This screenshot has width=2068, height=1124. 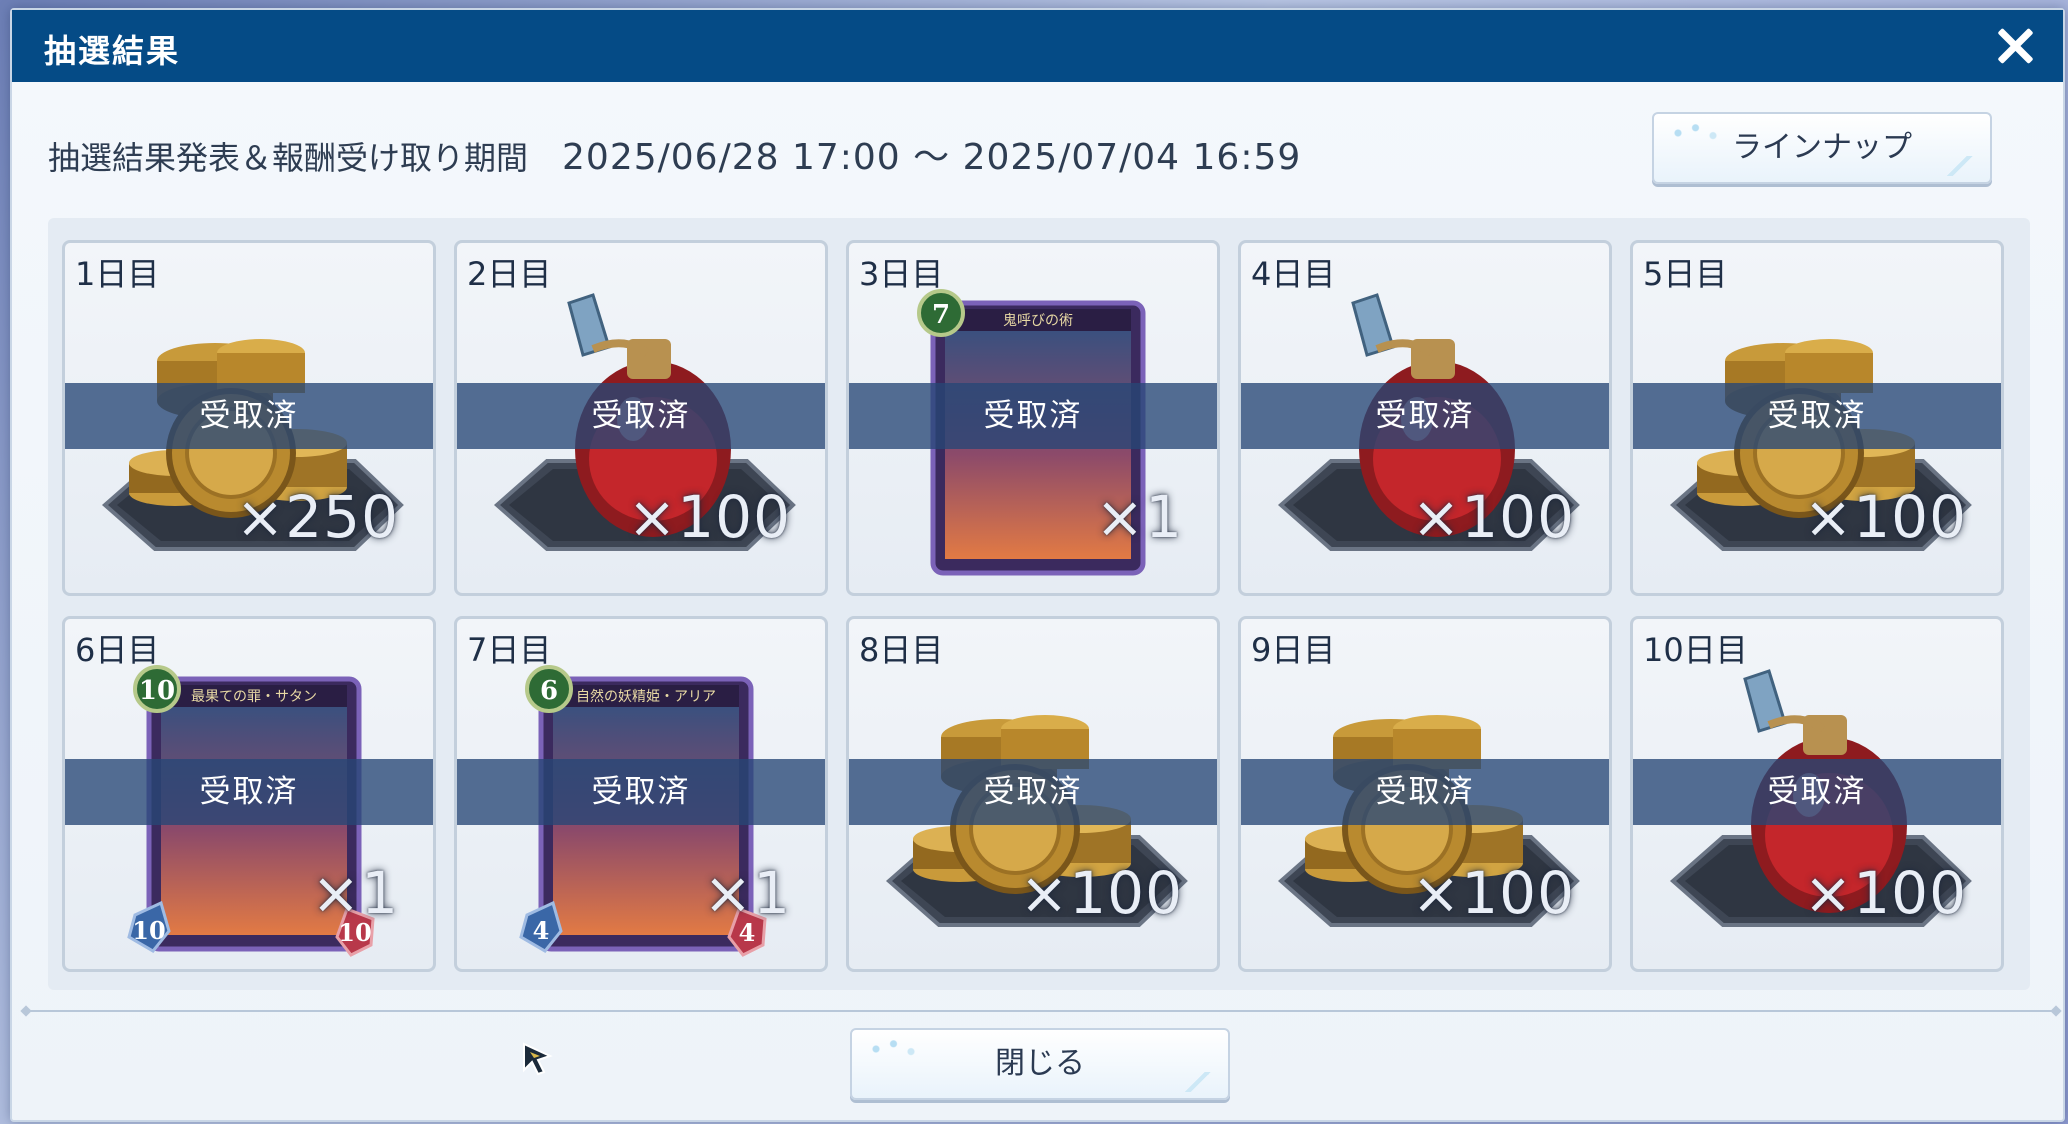 What do you see at coordinates (317, 517) in the screenshot?
I see `reward-quantity: ×250` at bounding box center [317, 517].